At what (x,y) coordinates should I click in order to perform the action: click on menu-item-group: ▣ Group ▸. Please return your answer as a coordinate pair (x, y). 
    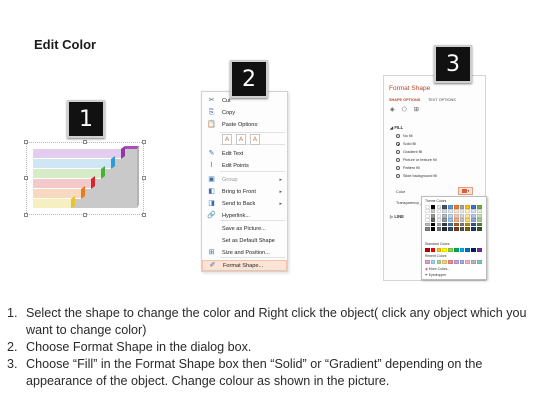
    Looking at the image, I should click on (244, 179).